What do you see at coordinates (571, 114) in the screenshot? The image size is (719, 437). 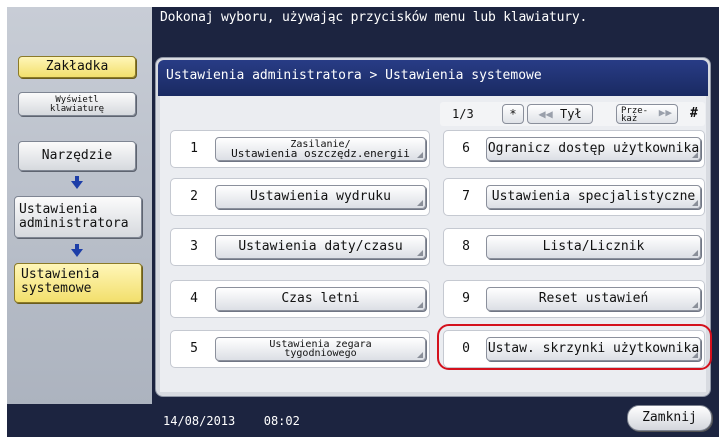 I see `prev-page-label: Tył` at bounding box center [571, 114].